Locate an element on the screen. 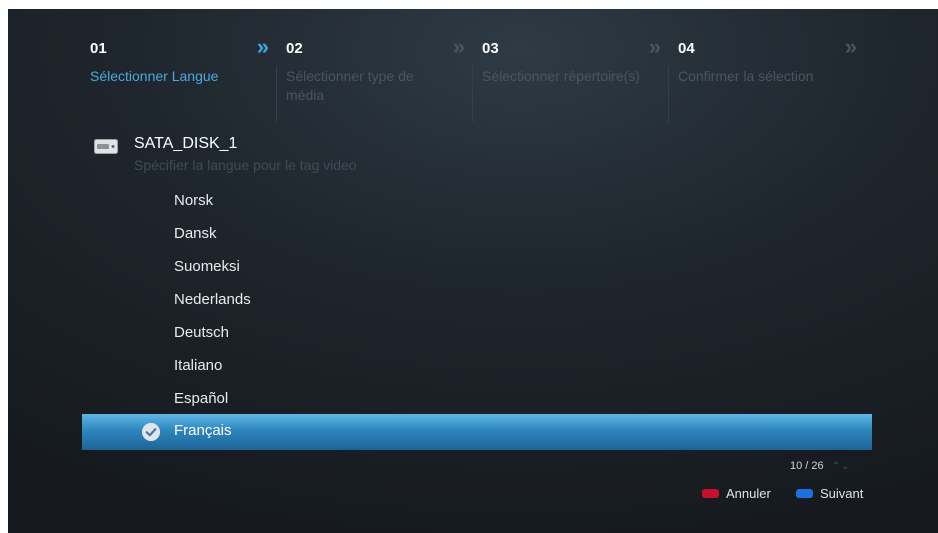 Image resolution: width=938 pixels, height=533 pixels. step-number: 04 is located at coordinates (686, 48).